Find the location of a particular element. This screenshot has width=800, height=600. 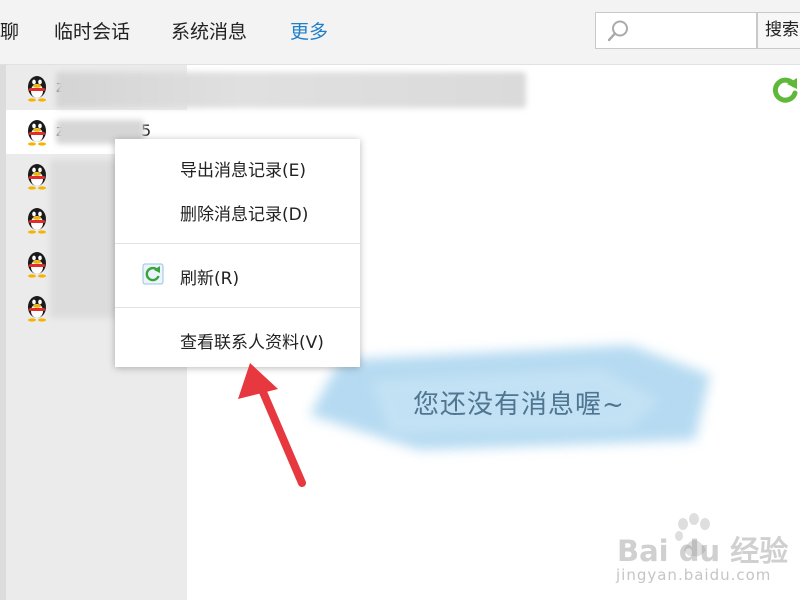

menu-item-export-history: 导出消息记录(E) is located at coordinates (237, 167).